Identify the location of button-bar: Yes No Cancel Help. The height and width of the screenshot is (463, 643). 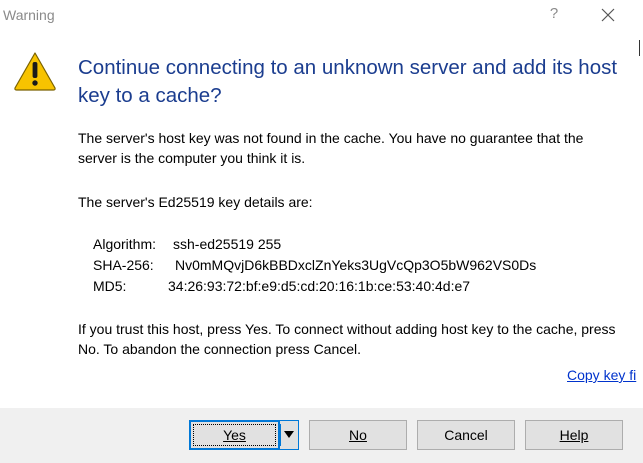
(321, 435).